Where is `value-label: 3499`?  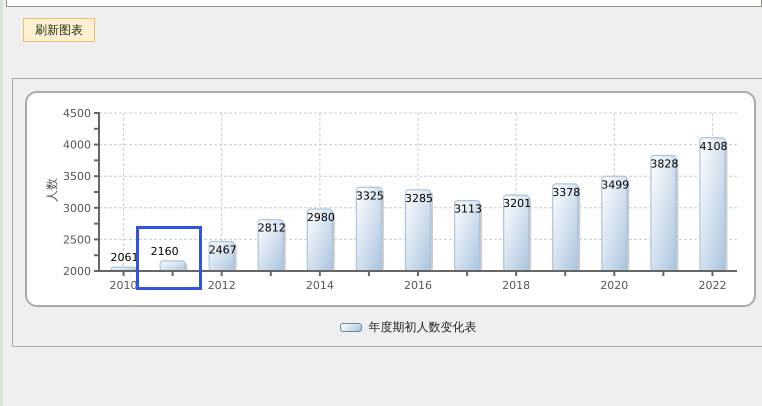 value-label: 3499 is located at coordinates (615, 185).